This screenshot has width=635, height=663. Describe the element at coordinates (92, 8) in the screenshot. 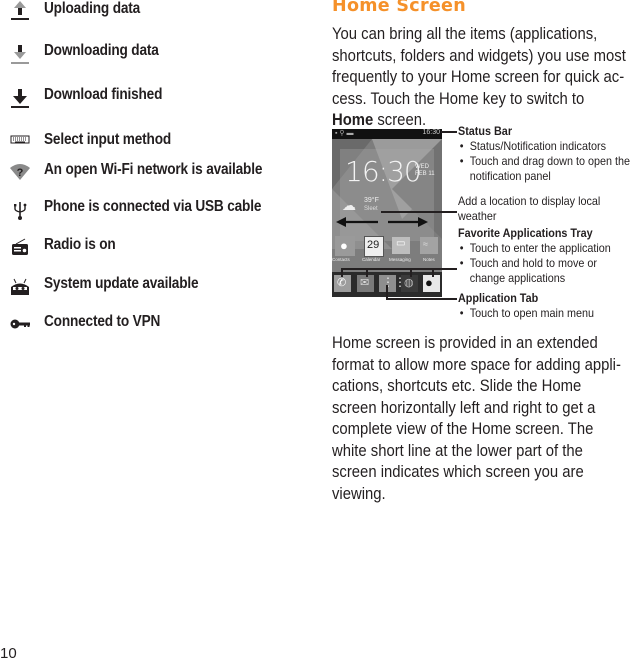

I see `legend-label: Uploading data` at that location.